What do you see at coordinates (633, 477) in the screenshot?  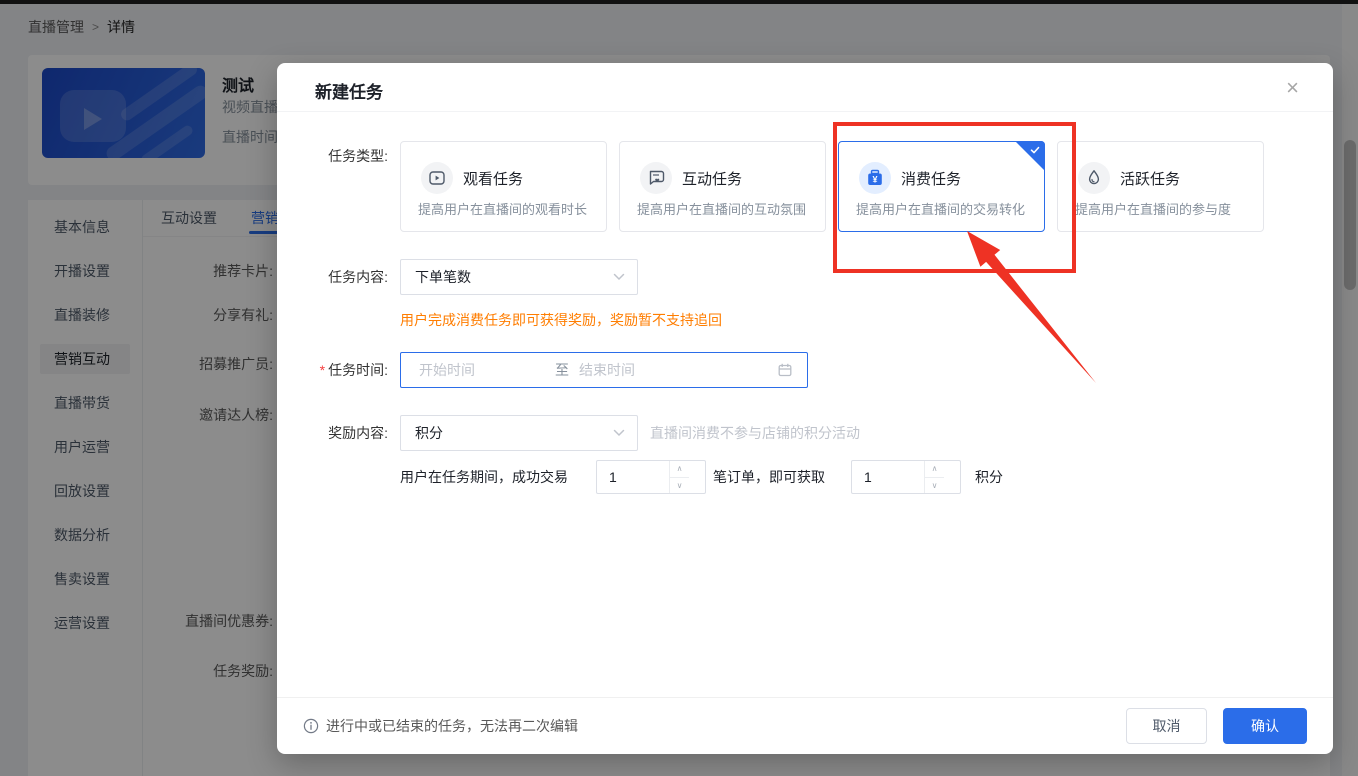 I see `order-count-input` at bounding box center [633, 477].